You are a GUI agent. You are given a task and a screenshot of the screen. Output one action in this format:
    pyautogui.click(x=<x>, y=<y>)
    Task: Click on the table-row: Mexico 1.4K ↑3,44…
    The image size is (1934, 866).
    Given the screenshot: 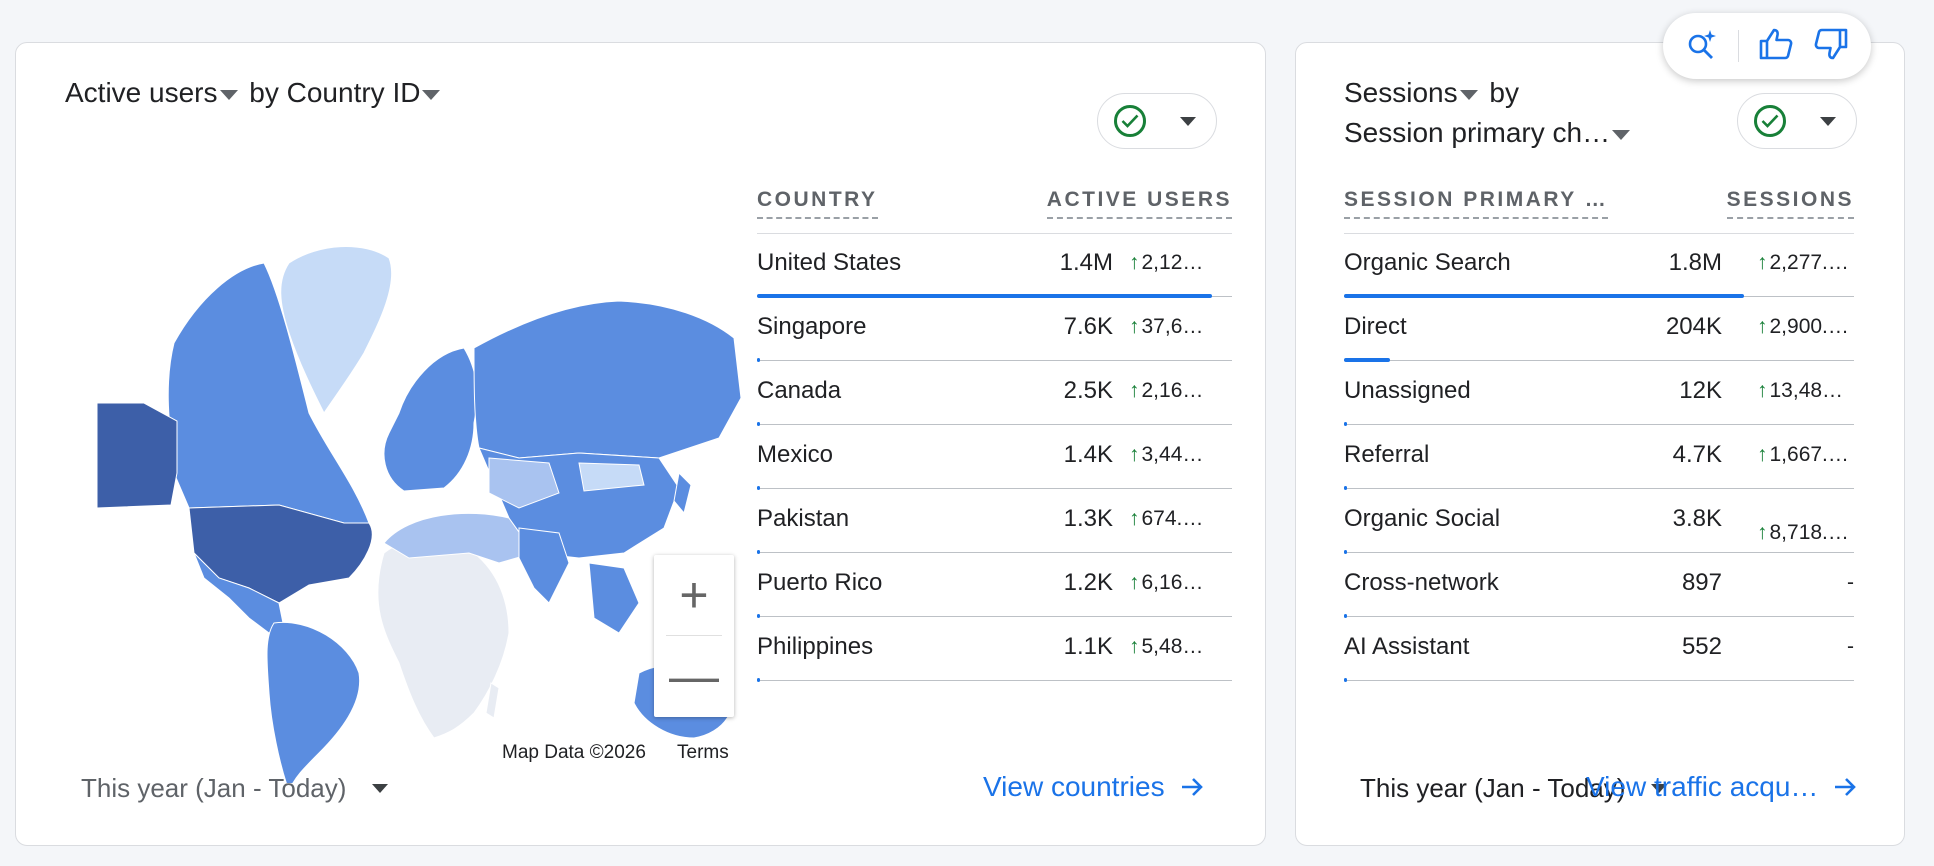 What is the action you would take?
    pyautogui.click(x=994, y=457)
    